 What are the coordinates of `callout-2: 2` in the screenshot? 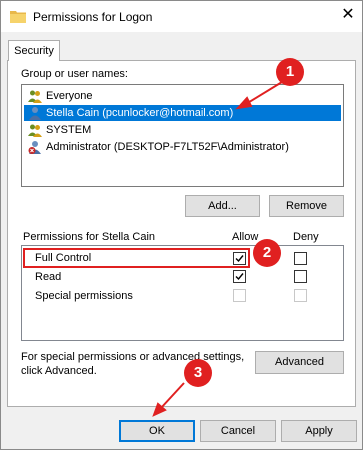 It's located at (267, 253).